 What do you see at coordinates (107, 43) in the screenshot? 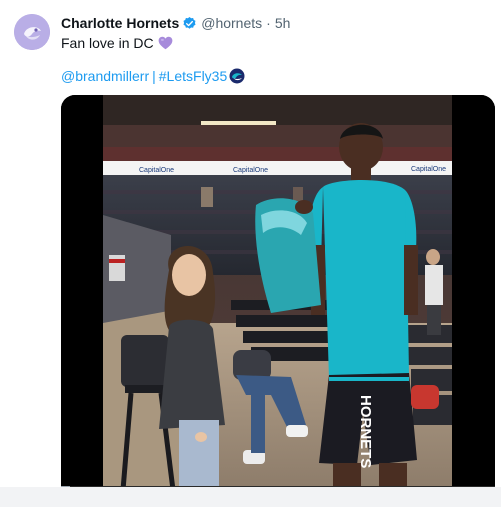
I see `tweet-text-body: Fan love in DC` at bounding box center [107, 43].